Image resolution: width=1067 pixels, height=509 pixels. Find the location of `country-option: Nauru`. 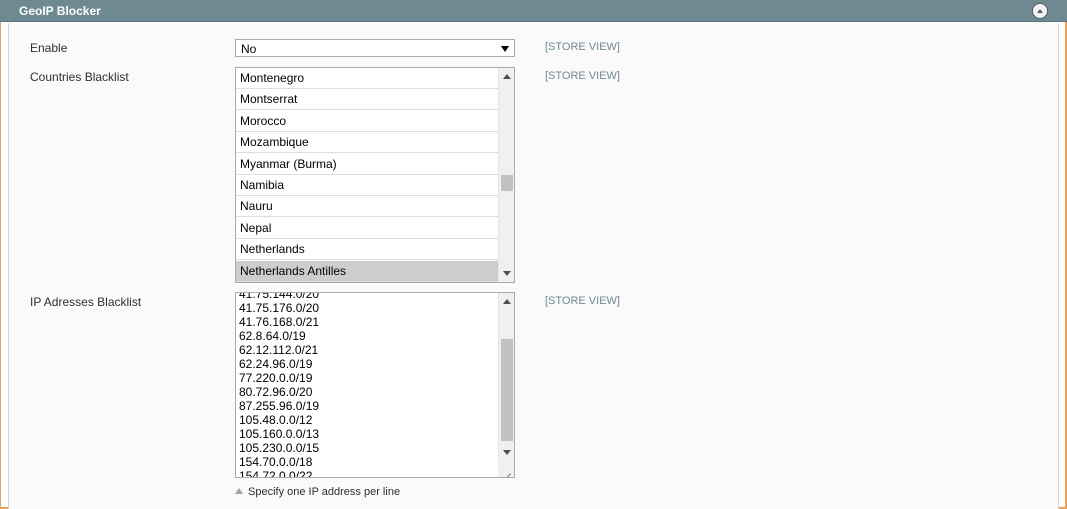

country-option: Nauru is located at coordinates (367, 207).